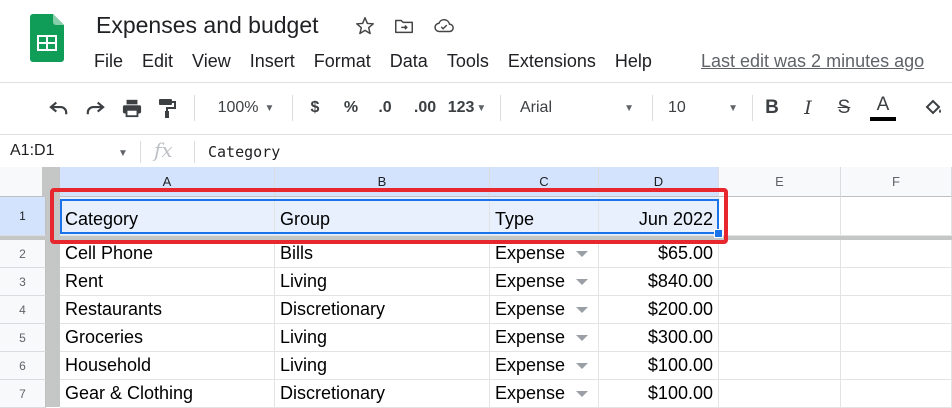 The width and height of the screenshot is (952, 408). What do you see at coordinates (544, 182) in the screenshot?
I see `column-header-c: C` at bounding box center [544, 182].